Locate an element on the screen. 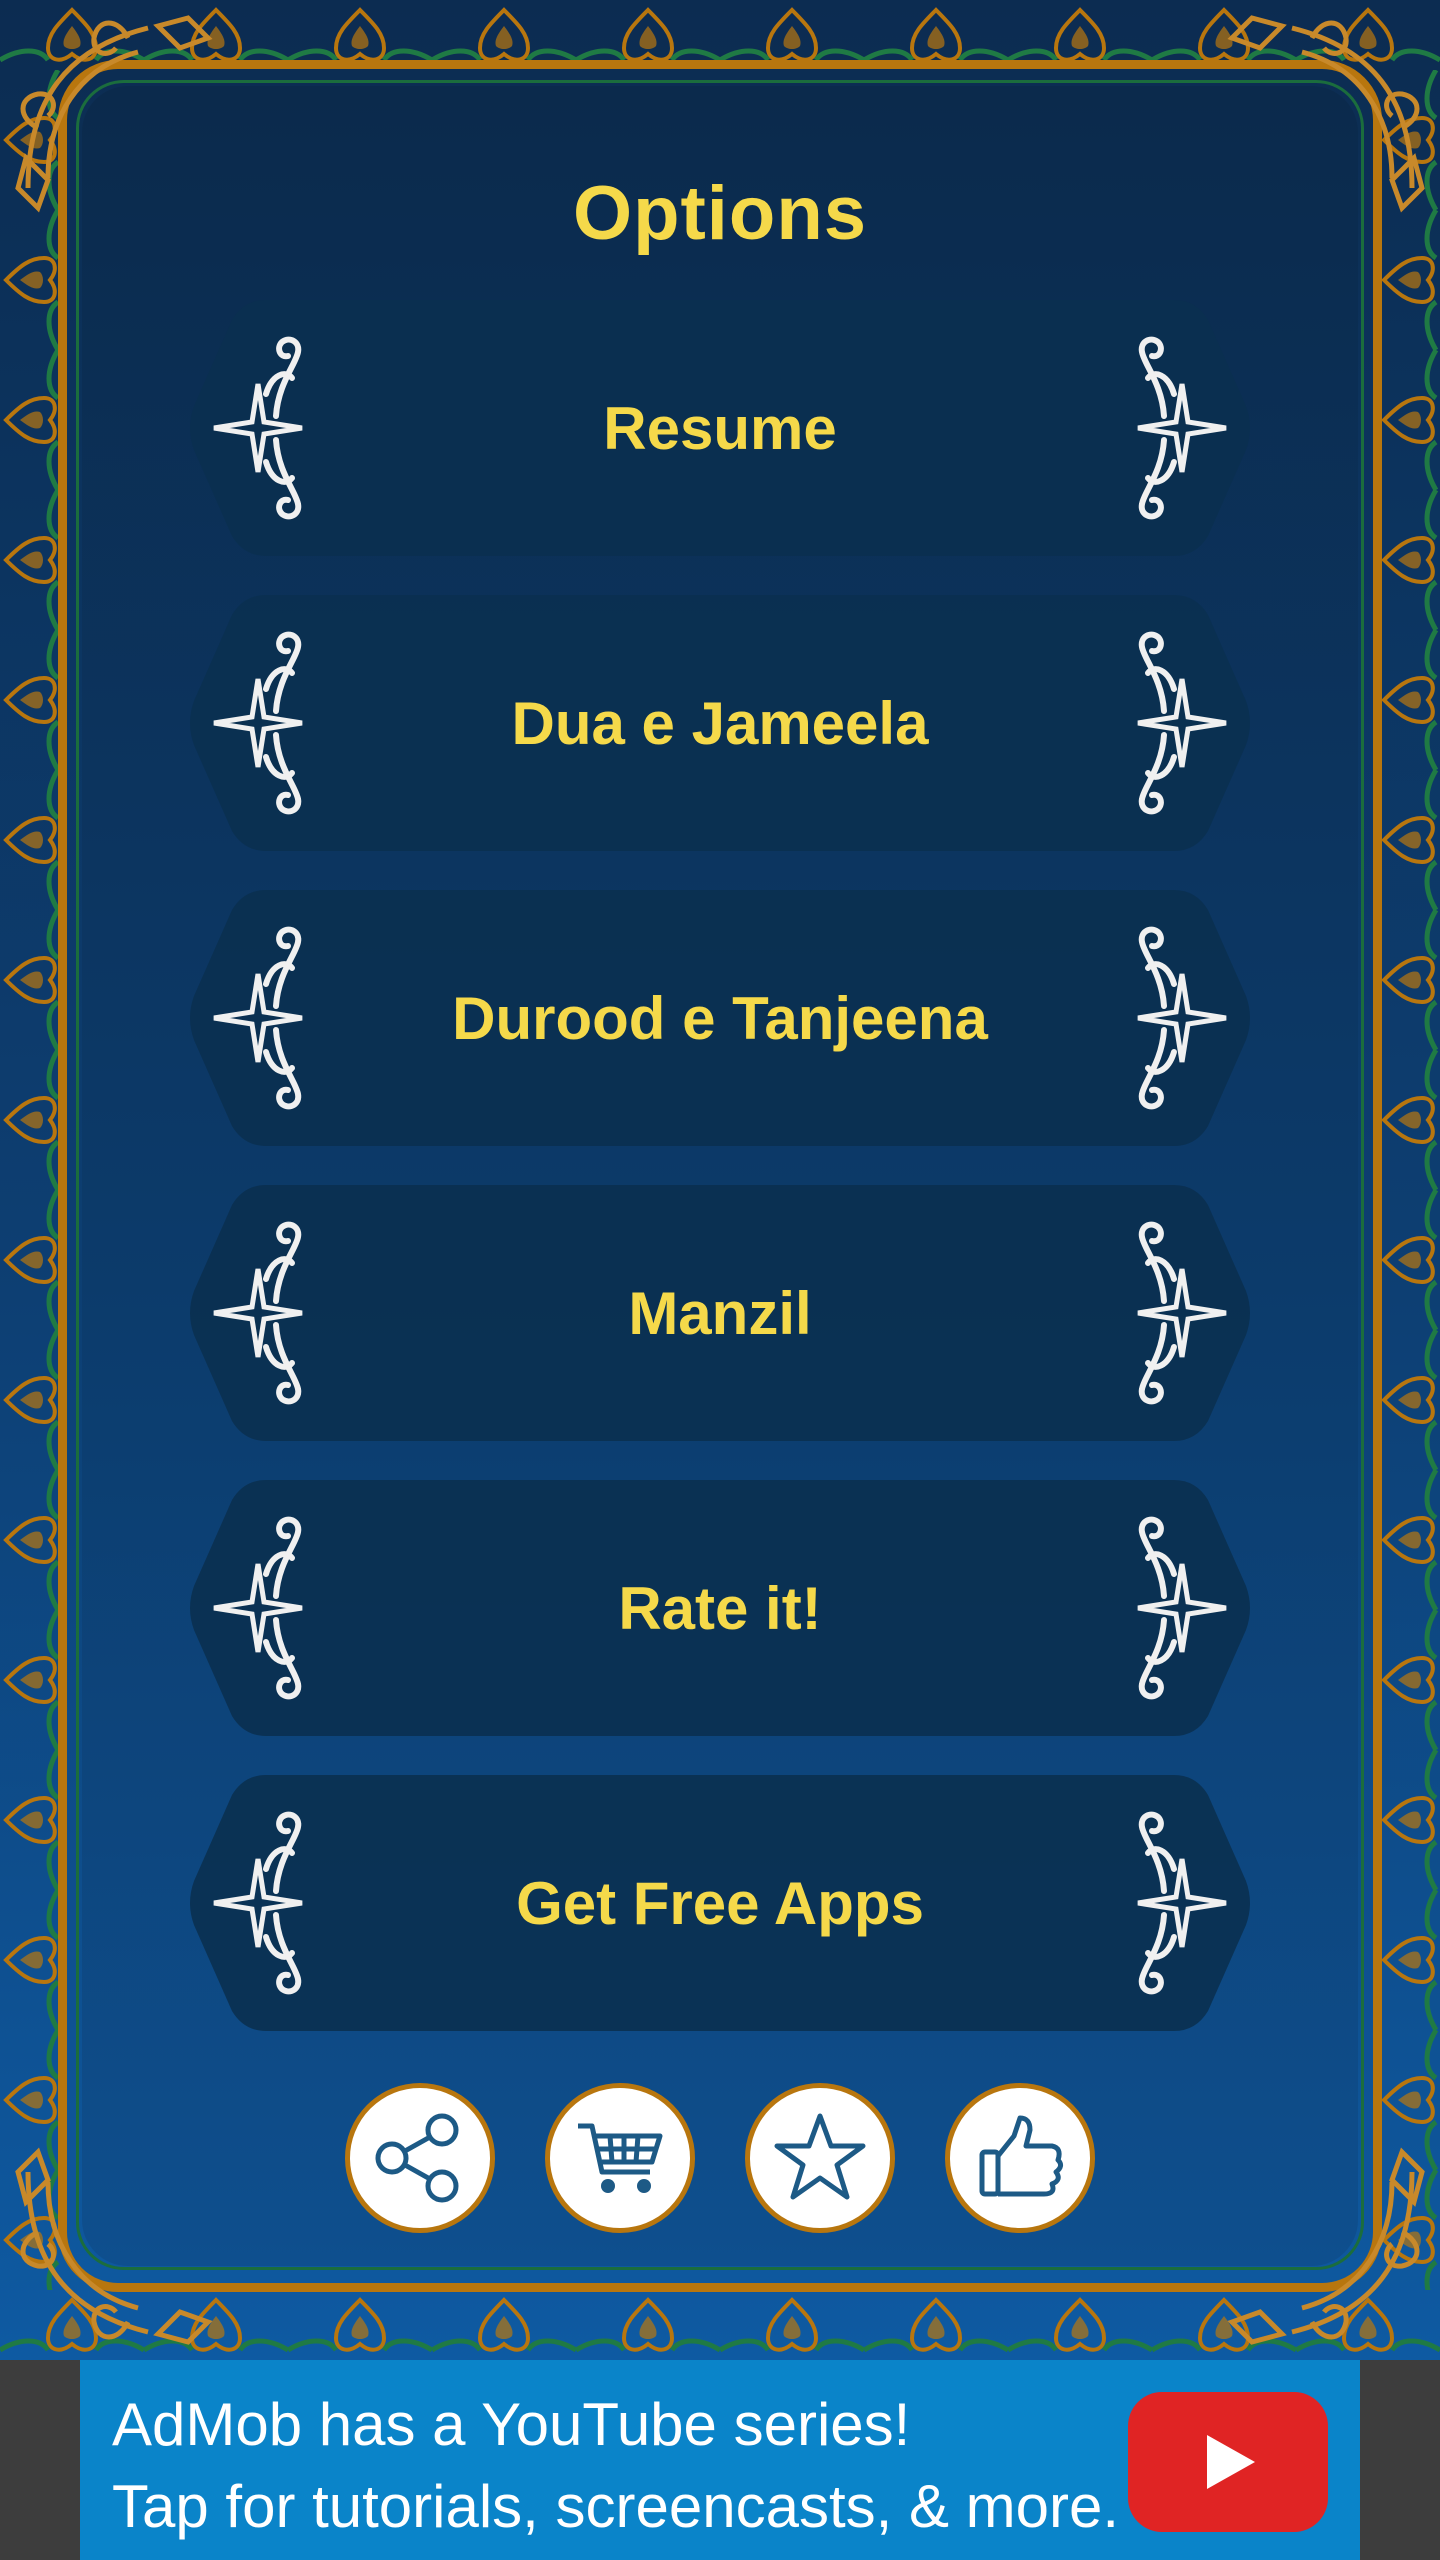  manzil-label: Manzil is located at coordinates (720, 1313).